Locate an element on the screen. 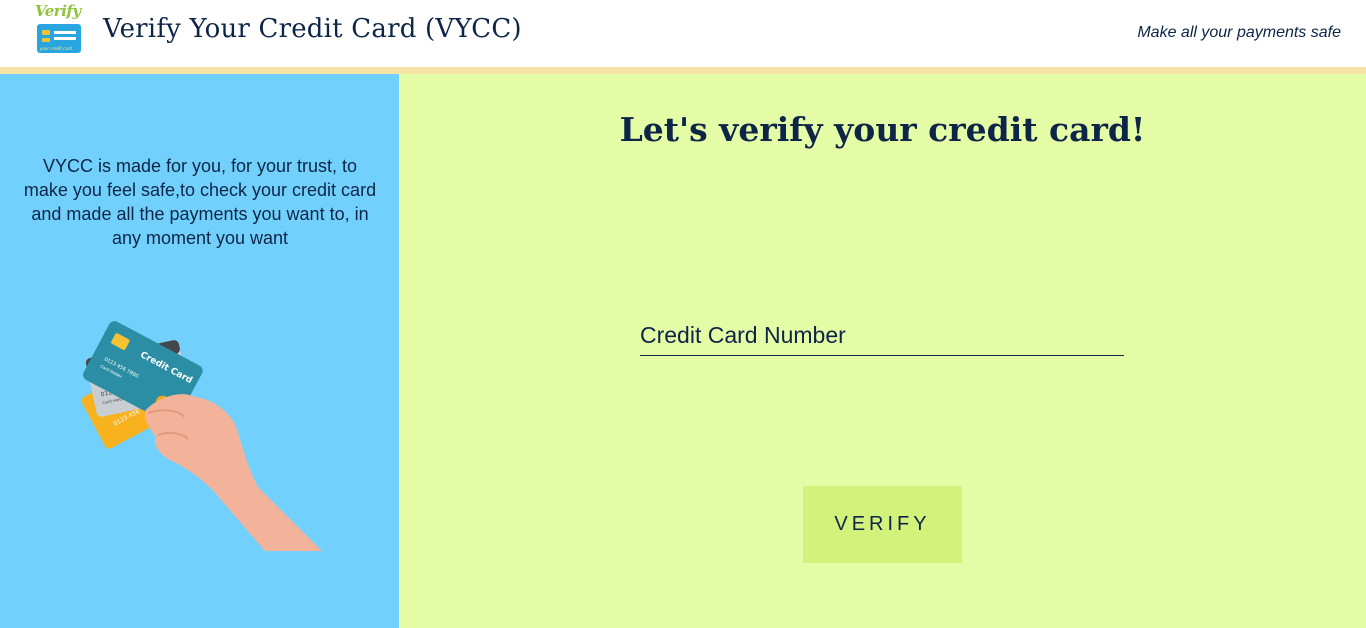 The width and height of the screenshot is (1366, 628). header-tagline: Make all your payments safe is located at coordinates (1239, 32).